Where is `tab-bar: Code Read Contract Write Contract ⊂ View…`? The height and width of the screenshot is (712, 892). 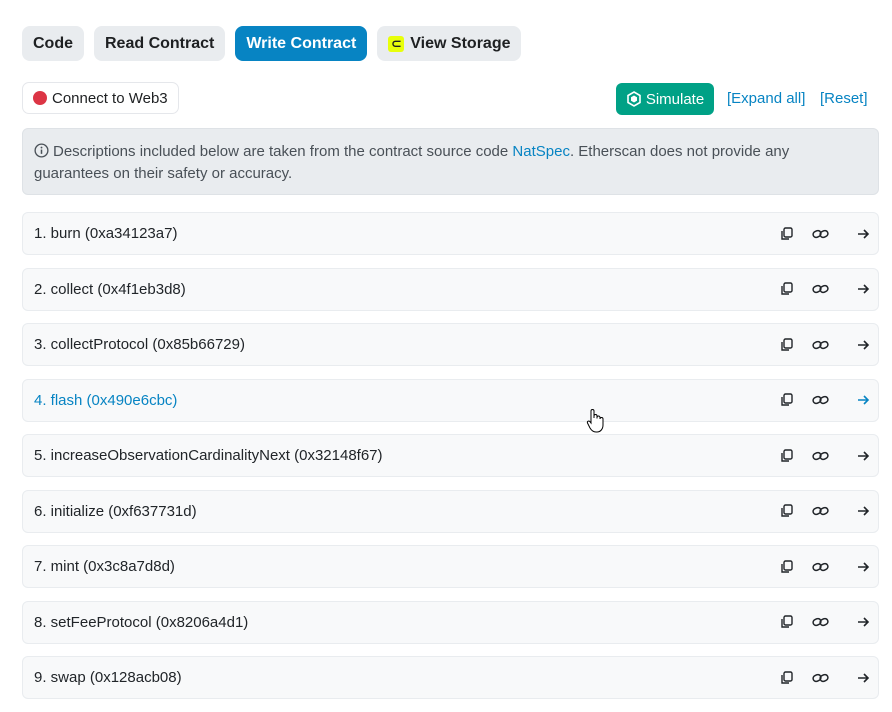 tab-bar: Code Read Contract Write Contract ⊂ View… is located at coordinates (272, 43).